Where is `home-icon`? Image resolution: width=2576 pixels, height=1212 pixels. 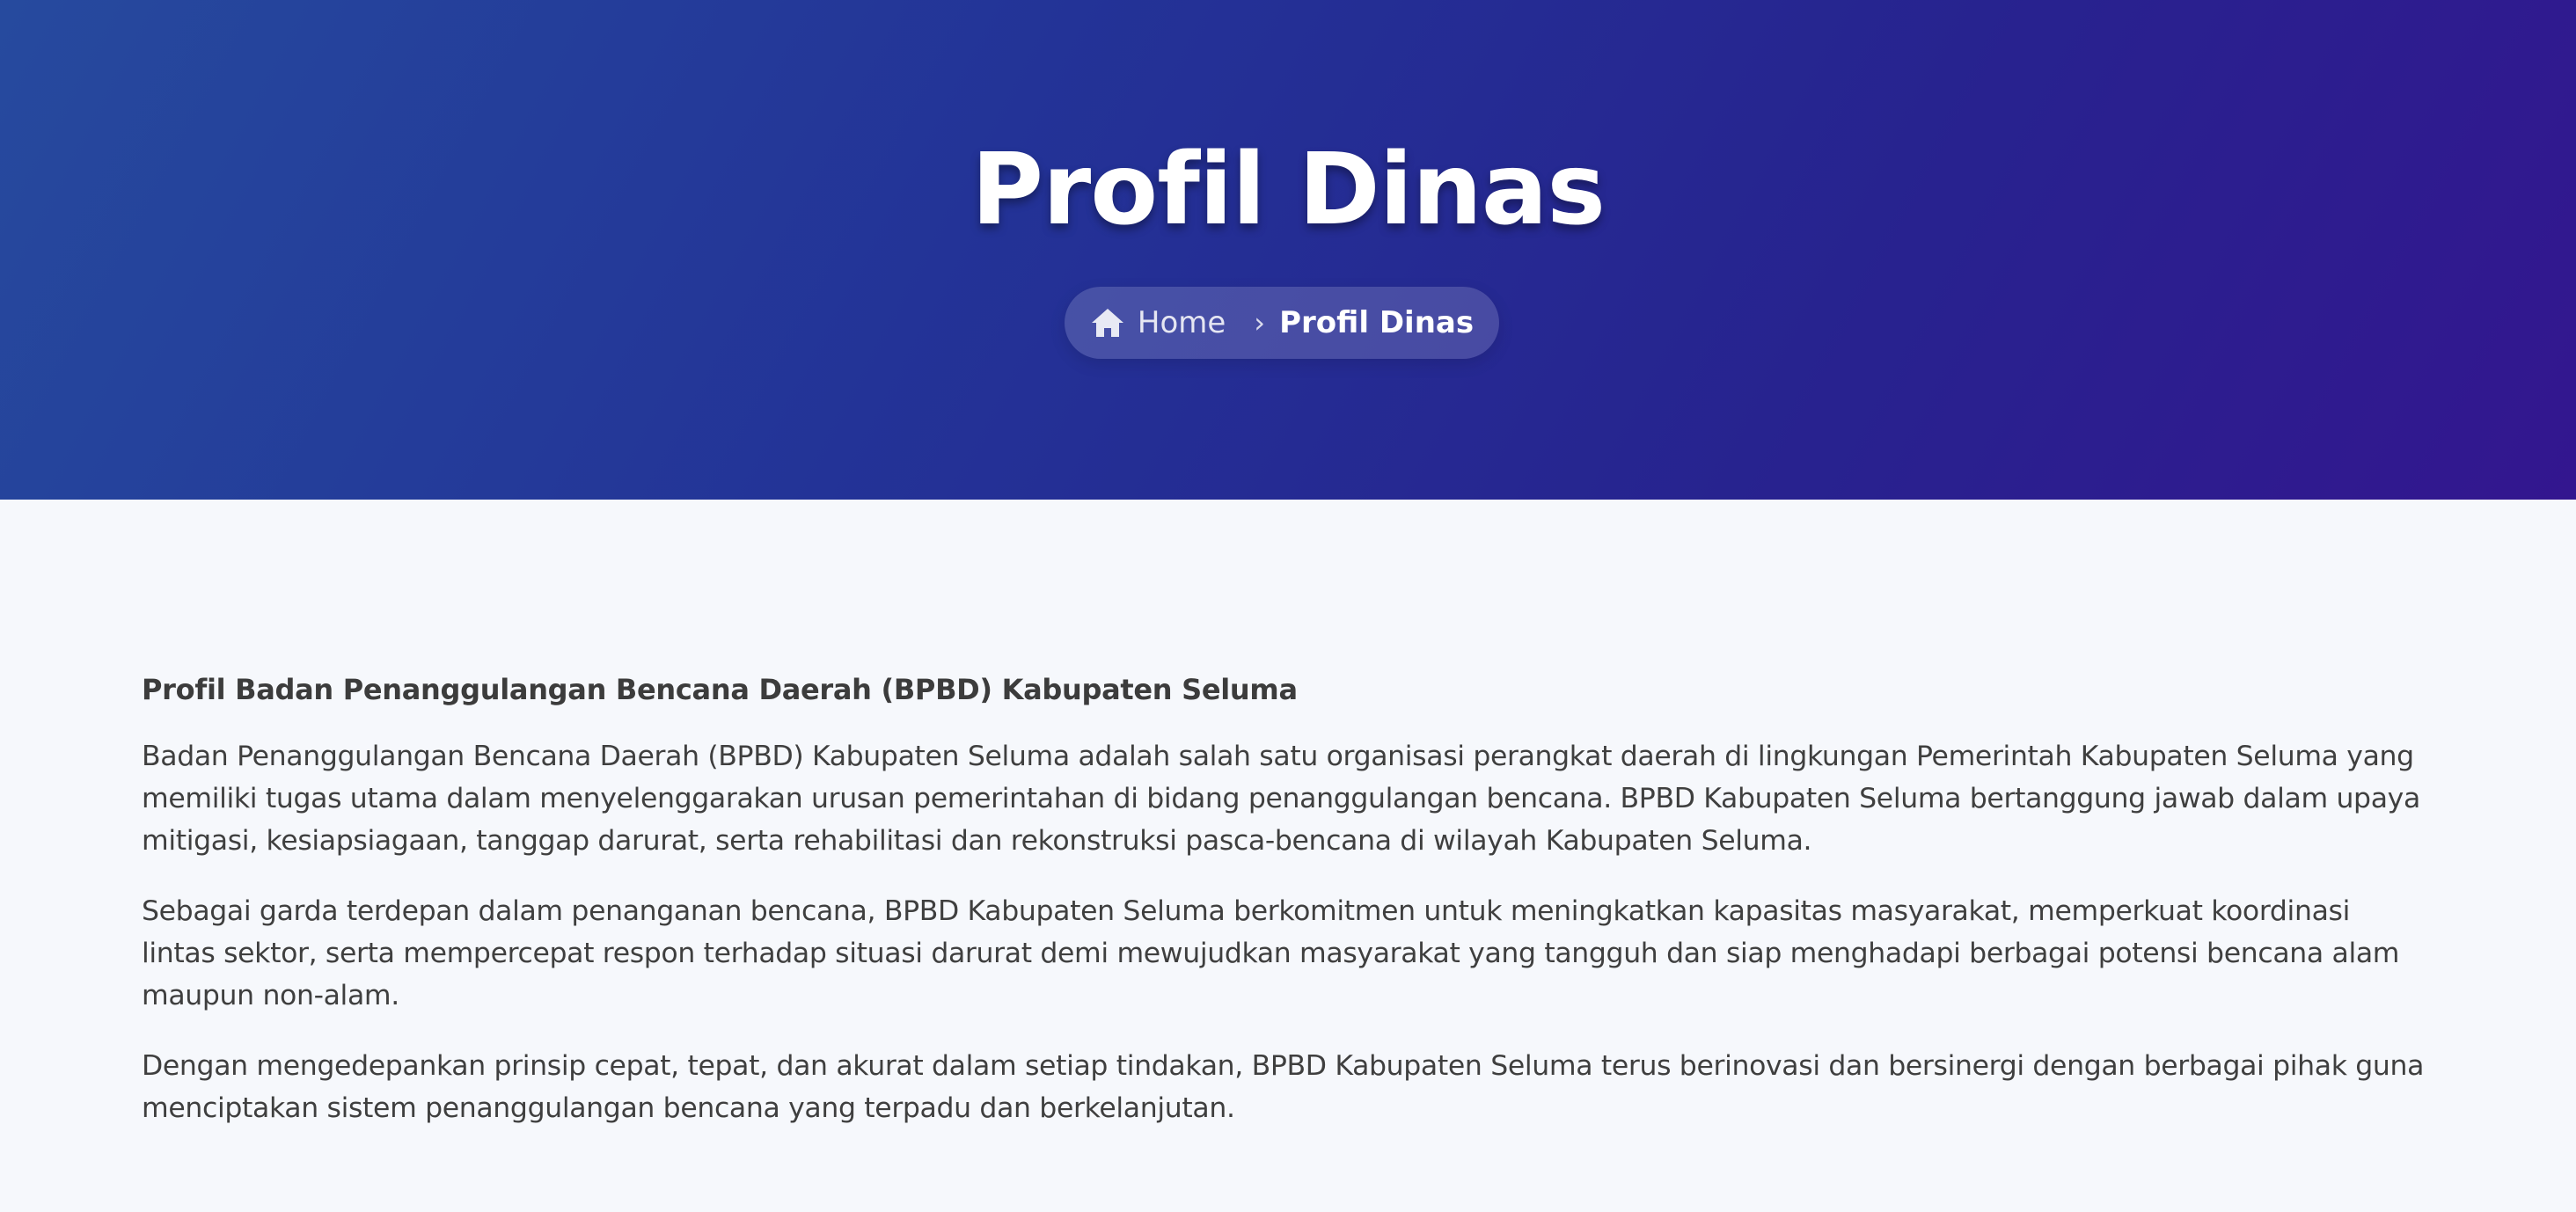
home-icon is located at coordinates (1107, 323).